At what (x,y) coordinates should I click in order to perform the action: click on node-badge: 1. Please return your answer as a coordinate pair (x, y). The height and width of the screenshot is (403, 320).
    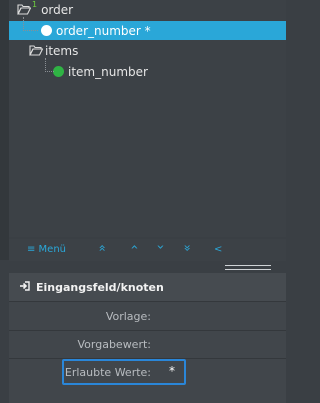
    Looking at the image, I should click on (35, 4).